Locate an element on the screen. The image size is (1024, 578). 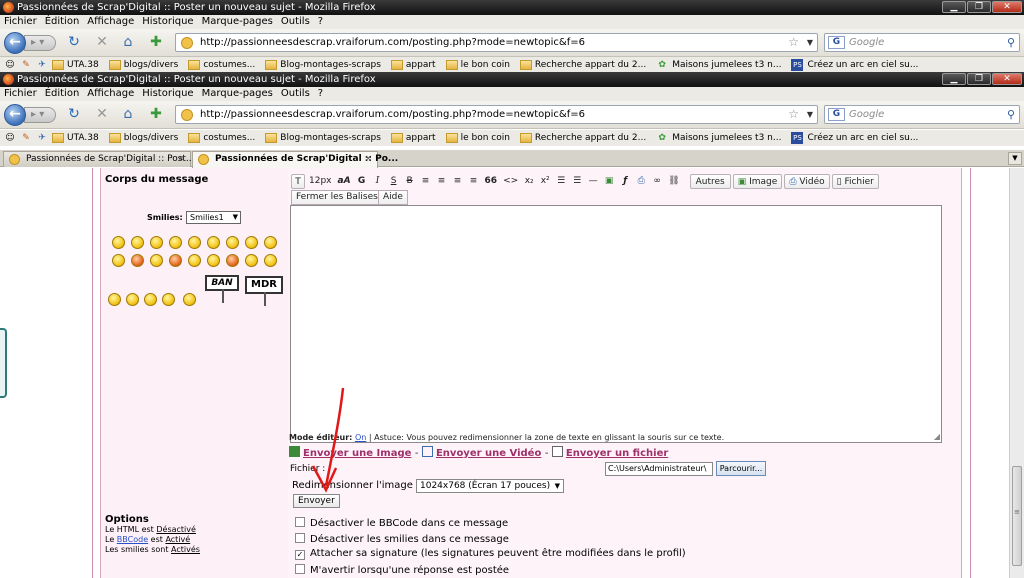
send-video-link: Envoyer une Vidéo is located at coordinates (488, 453).